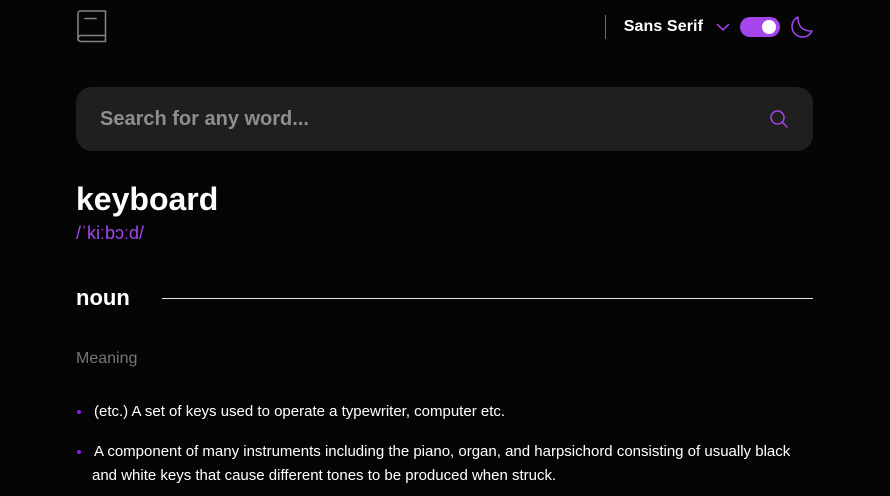 The image size is (890, 496). I want to click on chevron-down-icon, so click(723, 27).